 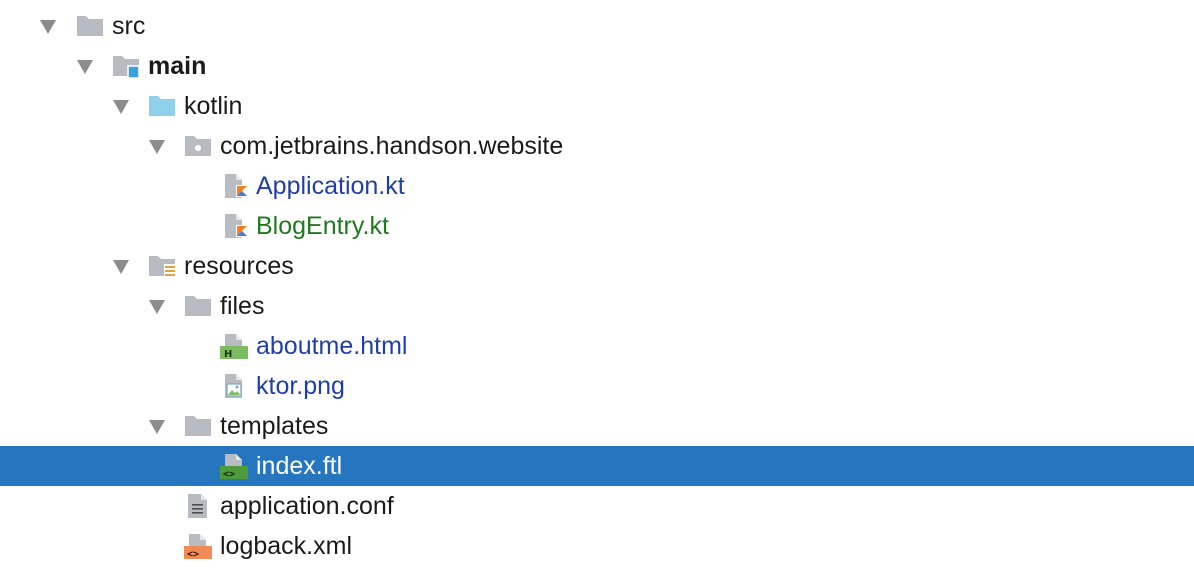 I want to click on tree-item-label: main, so click(x=177, y=66).